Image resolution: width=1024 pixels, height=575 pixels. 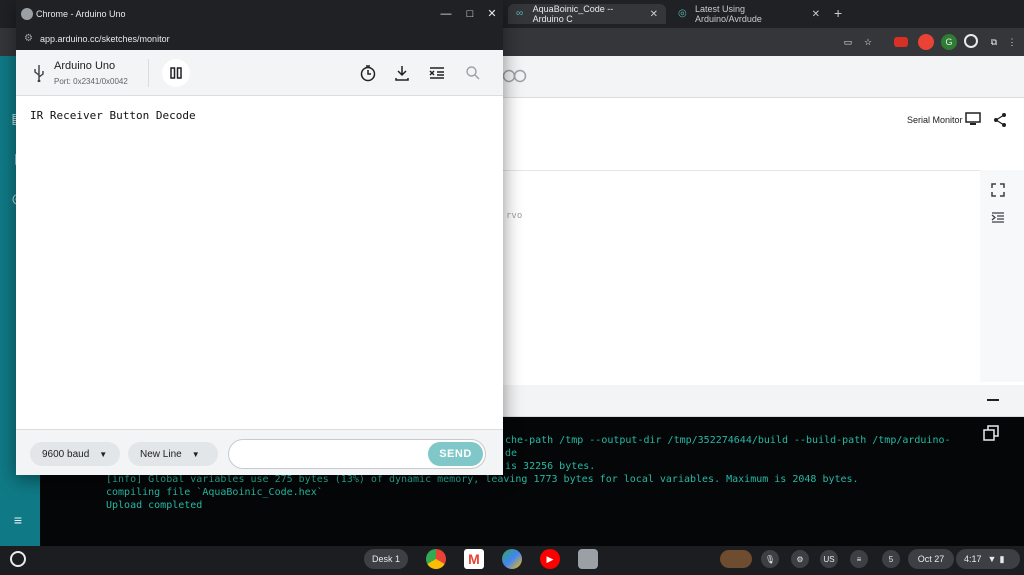 What do you see at coordinates (18, 520) in the screenshot?
I see `settings-sliders-icon: ≡` at bounding box center [18, 520].